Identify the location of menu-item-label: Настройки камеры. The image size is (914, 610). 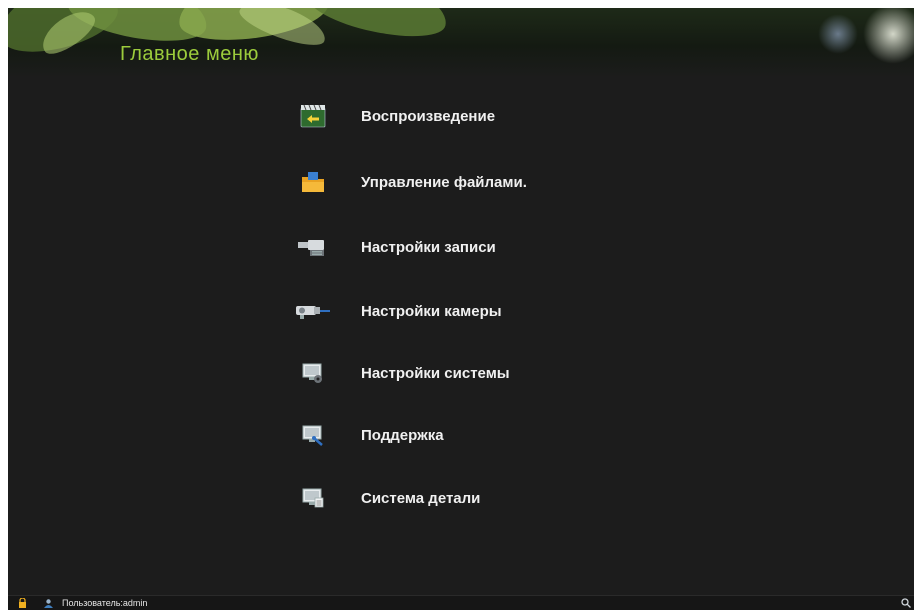
(431, 311).